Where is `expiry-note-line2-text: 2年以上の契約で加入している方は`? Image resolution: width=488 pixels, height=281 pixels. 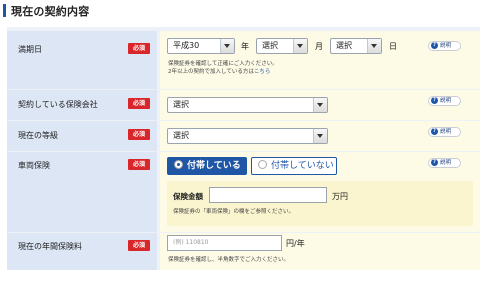
expiry-note-line2-text: 2年以上の契約で加入している方は is located at coordinates (211, 72).